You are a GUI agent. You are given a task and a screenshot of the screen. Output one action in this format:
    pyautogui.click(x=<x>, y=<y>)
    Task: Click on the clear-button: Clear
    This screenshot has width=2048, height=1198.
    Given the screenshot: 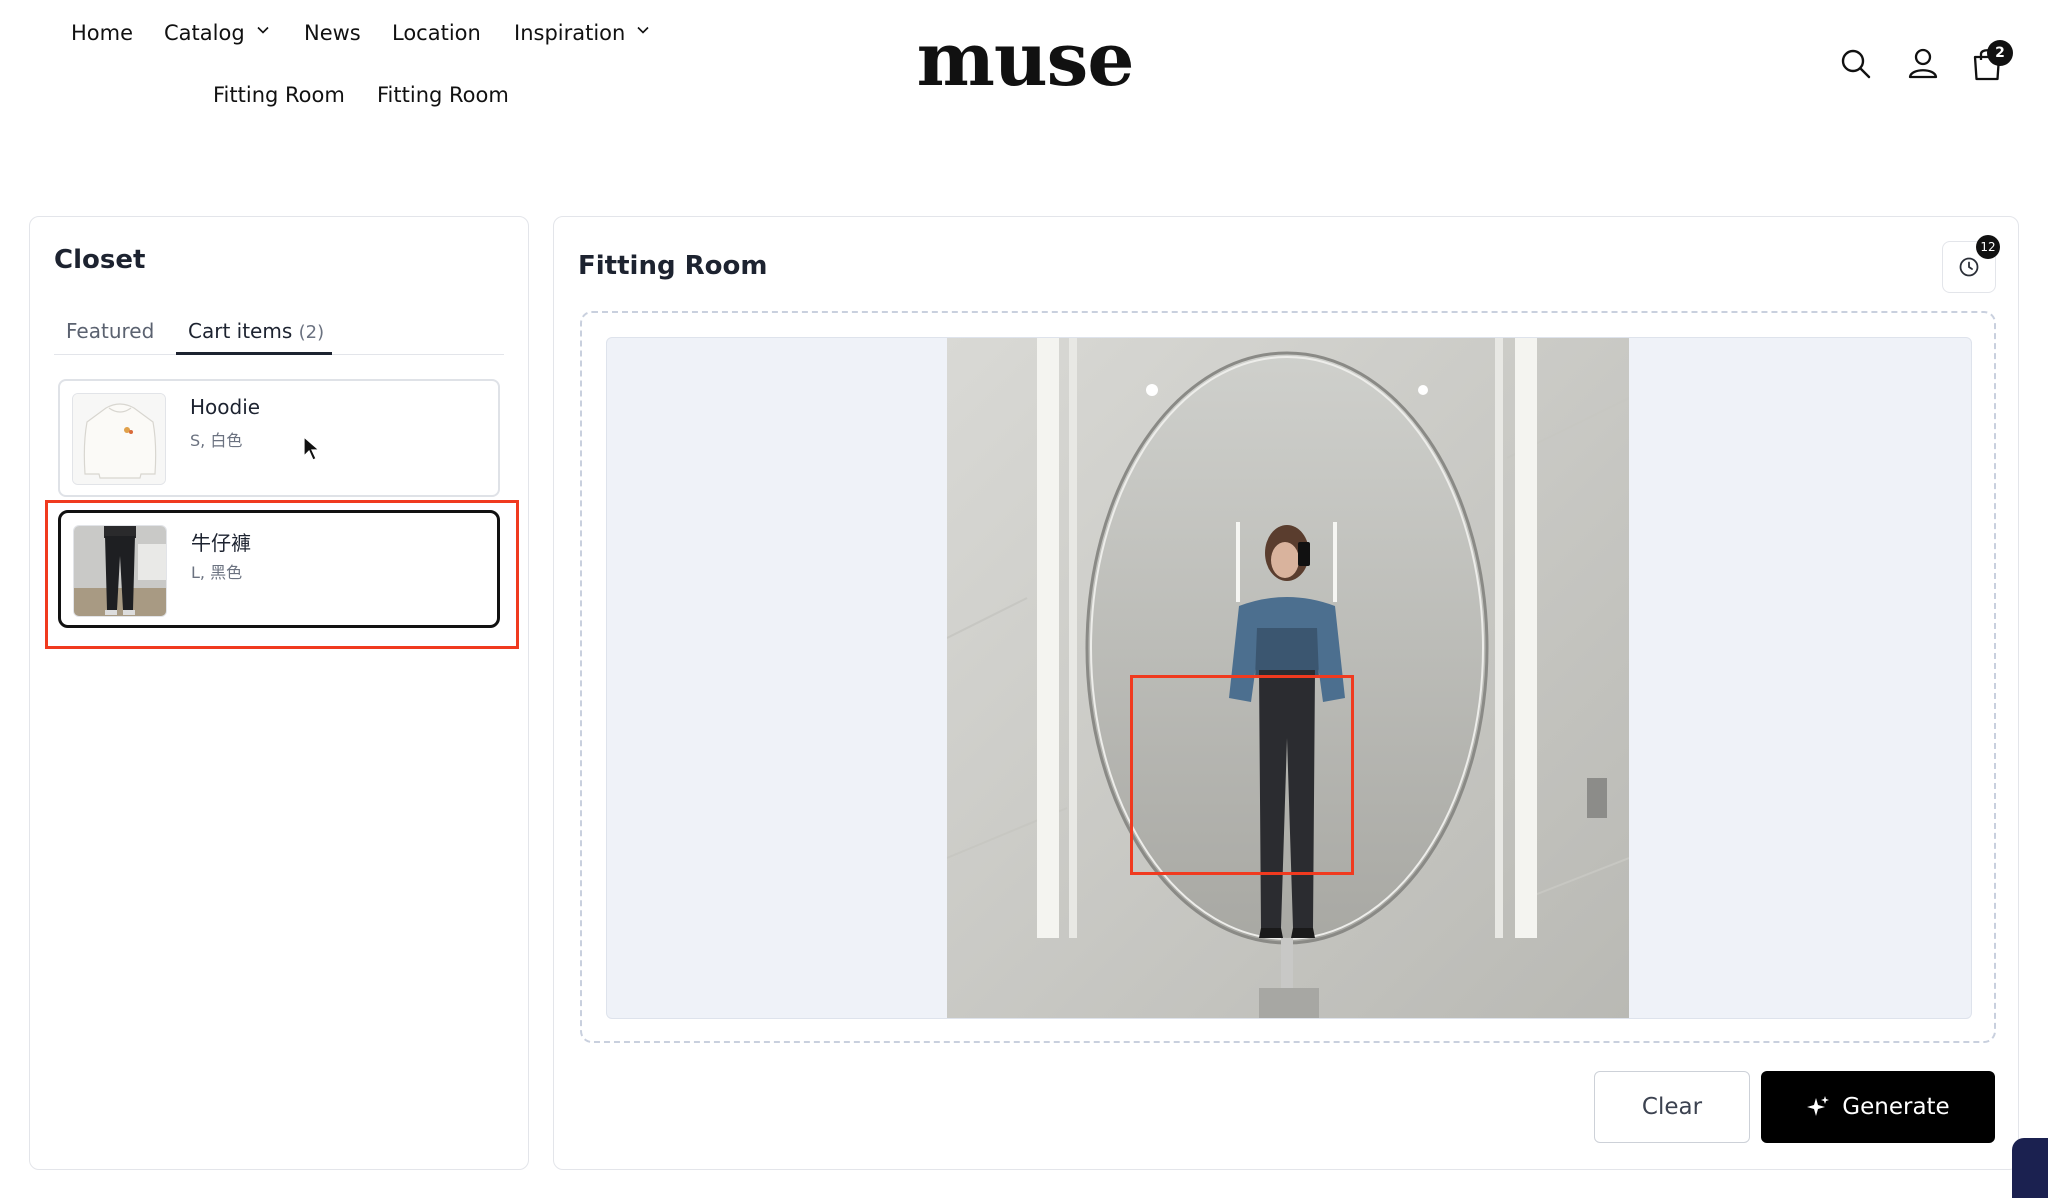 What is the action you would take?
    pyautogui.click(x=1672, y=1107)
    